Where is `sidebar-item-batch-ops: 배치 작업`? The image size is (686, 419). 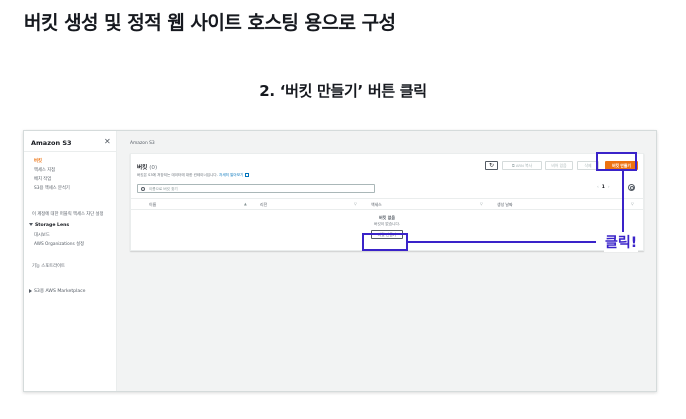 sidebar-item-batch-ops: 배치 작업 is located at coordinates (42, 179).